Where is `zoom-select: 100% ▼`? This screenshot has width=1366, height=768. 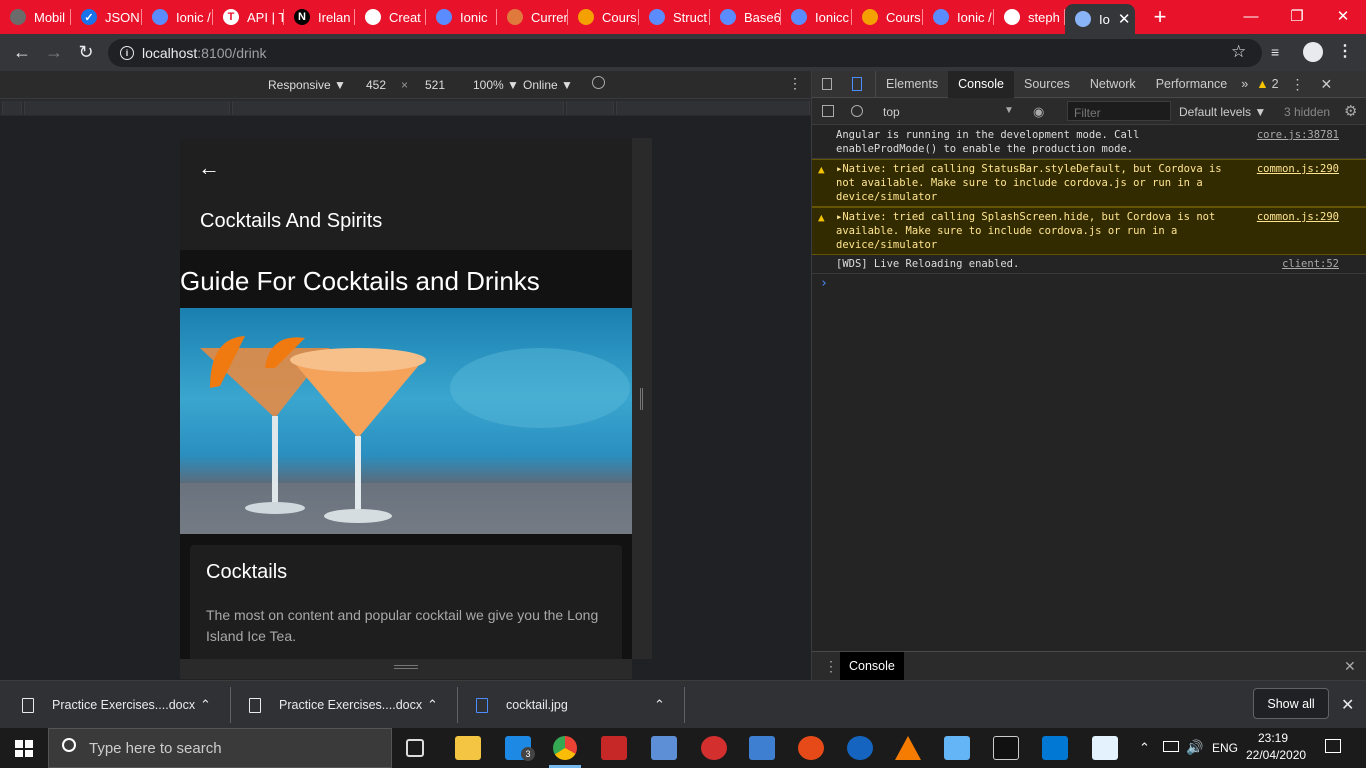 zoom-select: 100% ▼ is located at coordinates (496, 85).